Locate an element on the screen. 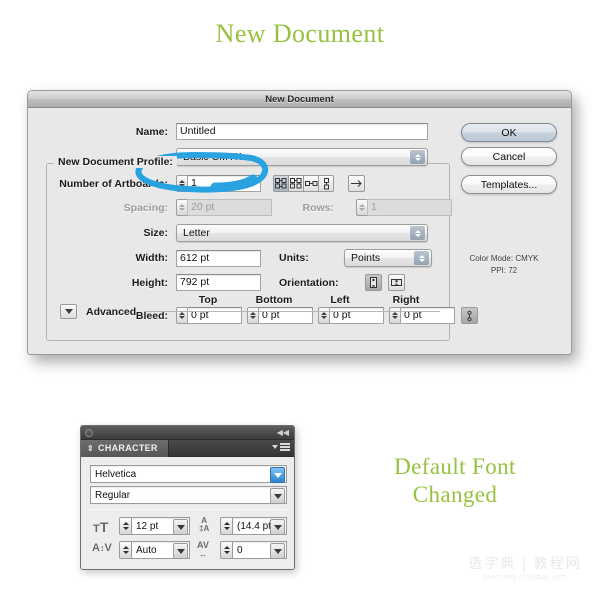  orientation-portrait-icon is located at coordinates (373, 282).